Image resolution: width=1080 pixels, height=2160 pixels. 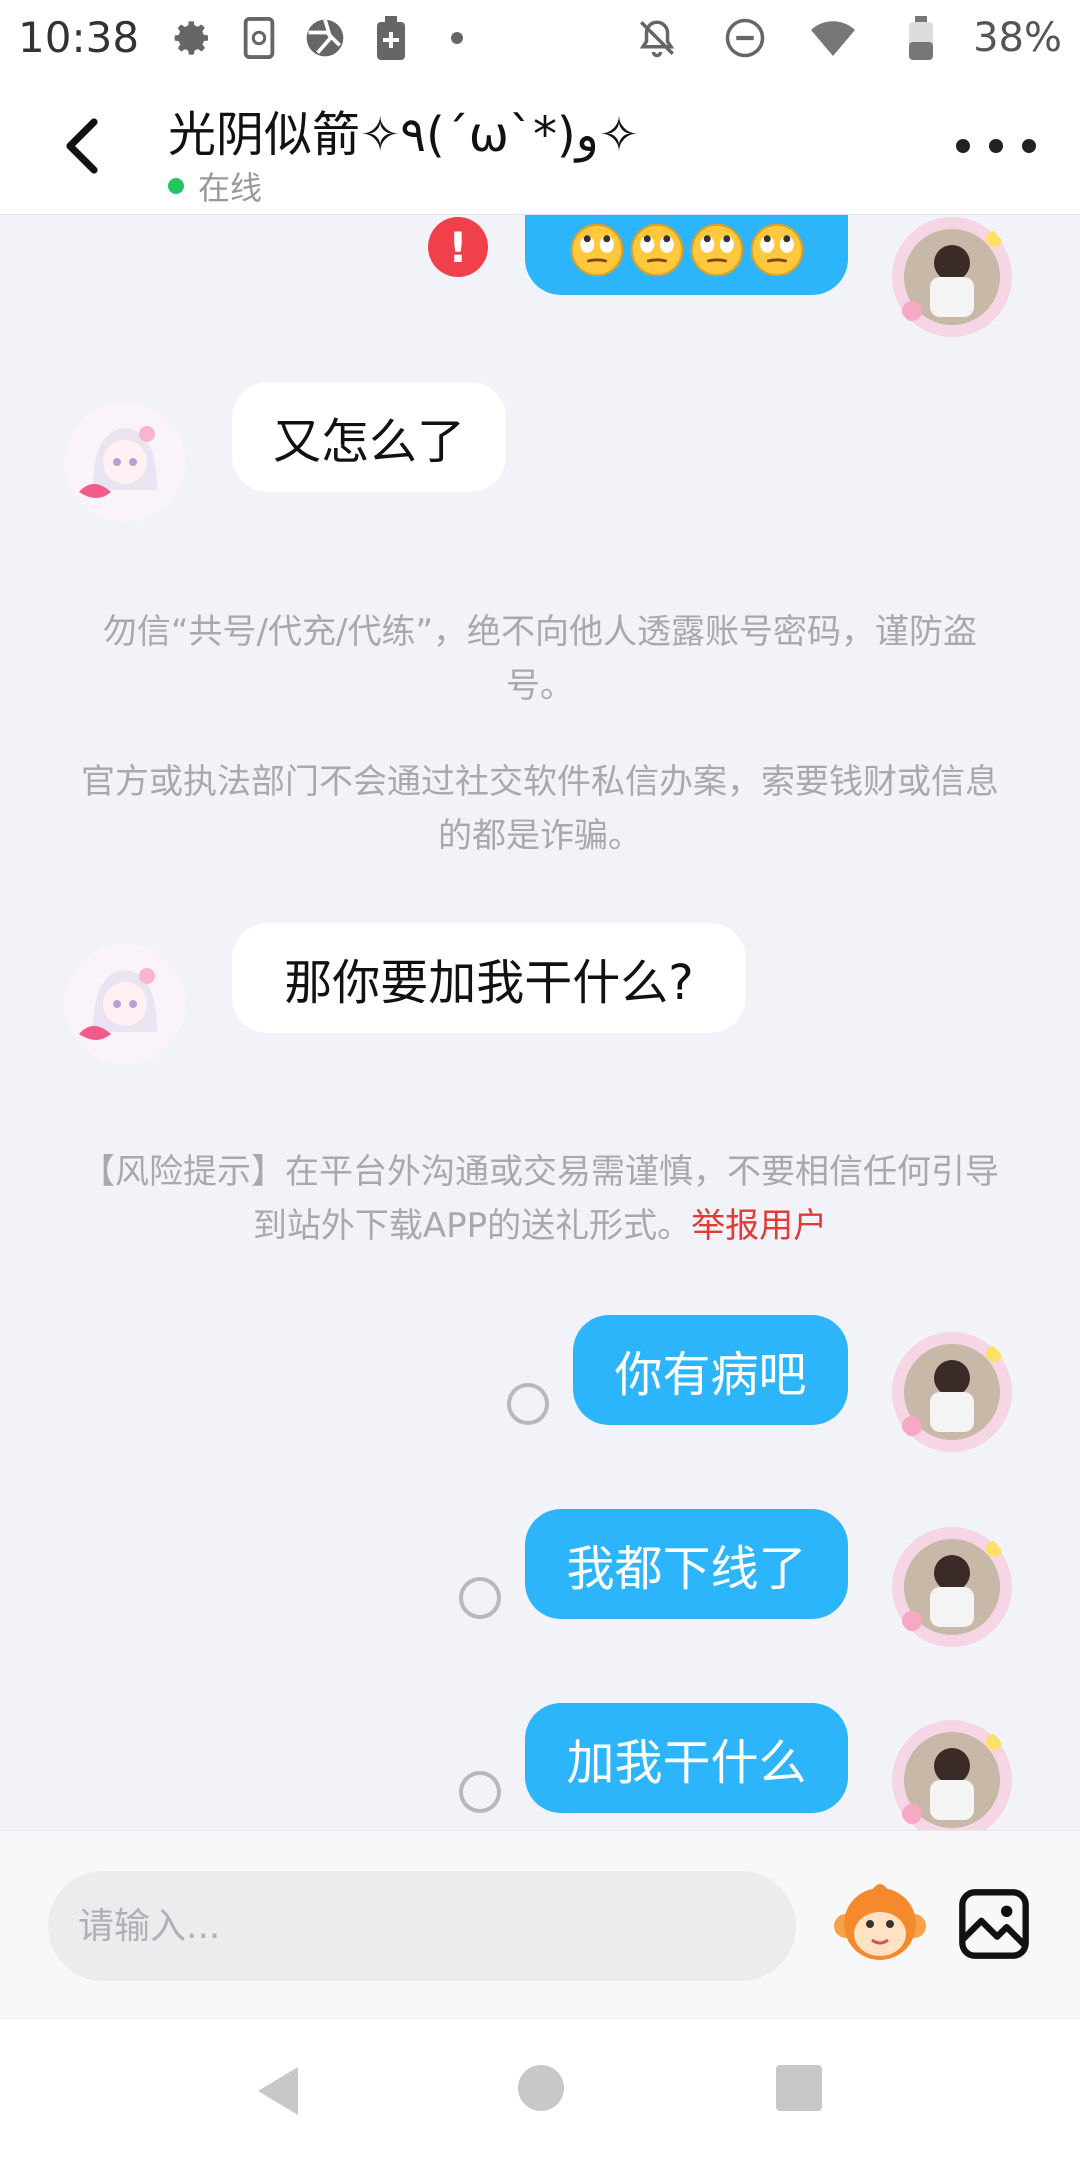 What do you see at coordinates (489, 978) in the screenshot?
I see `incoming-message: 那你要加我干什么?` at bounding box center [489, 978].